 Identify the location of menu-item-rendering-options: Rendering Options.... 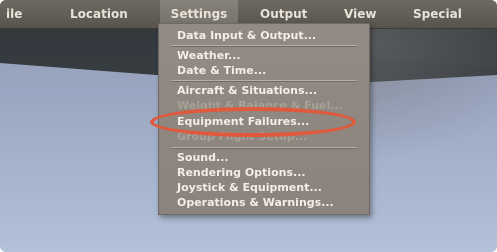
(241, 172).